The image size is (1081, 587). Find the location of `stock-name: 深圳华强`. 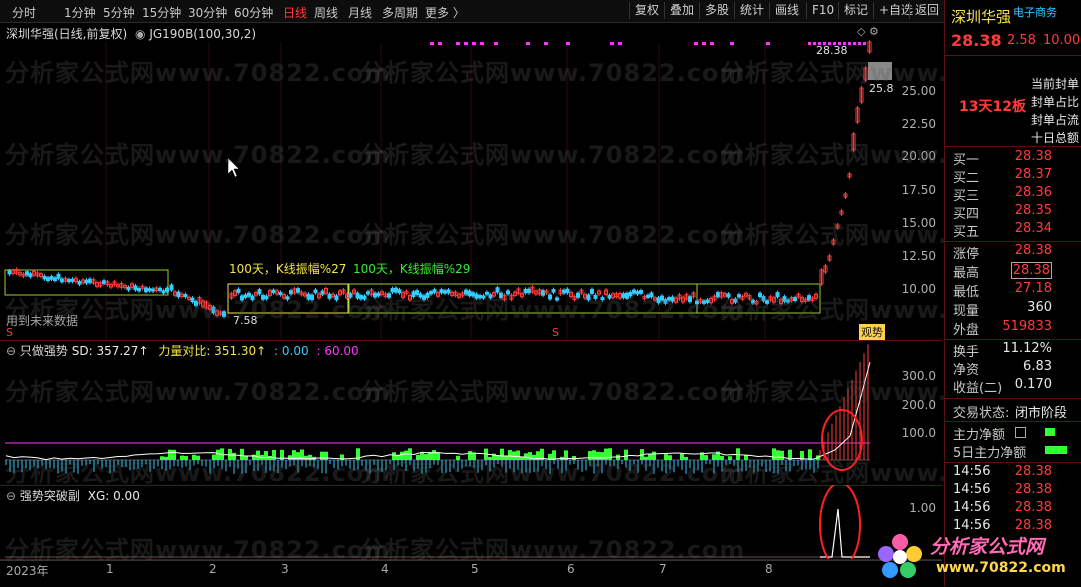

stock-name: 深圳华强 is located at coordinates (981, 16).